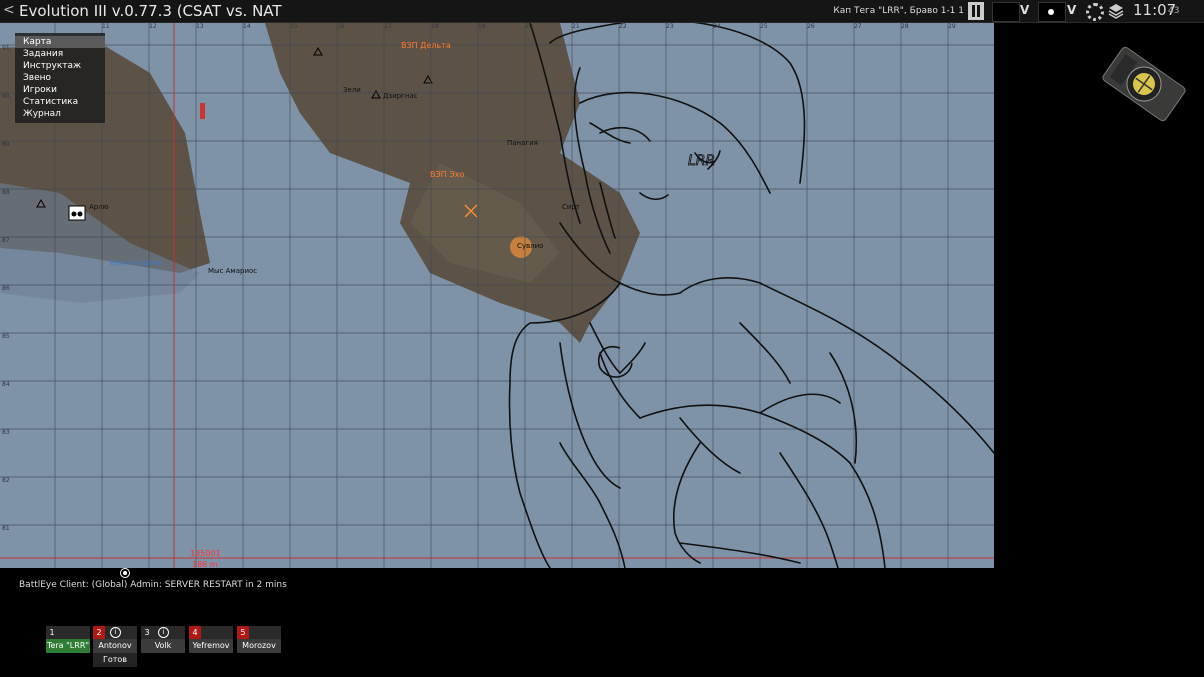 This screenshot has width=1204, height=677. I want to click on map-label-bay: Бухта Нафтин, so click(136, 263).